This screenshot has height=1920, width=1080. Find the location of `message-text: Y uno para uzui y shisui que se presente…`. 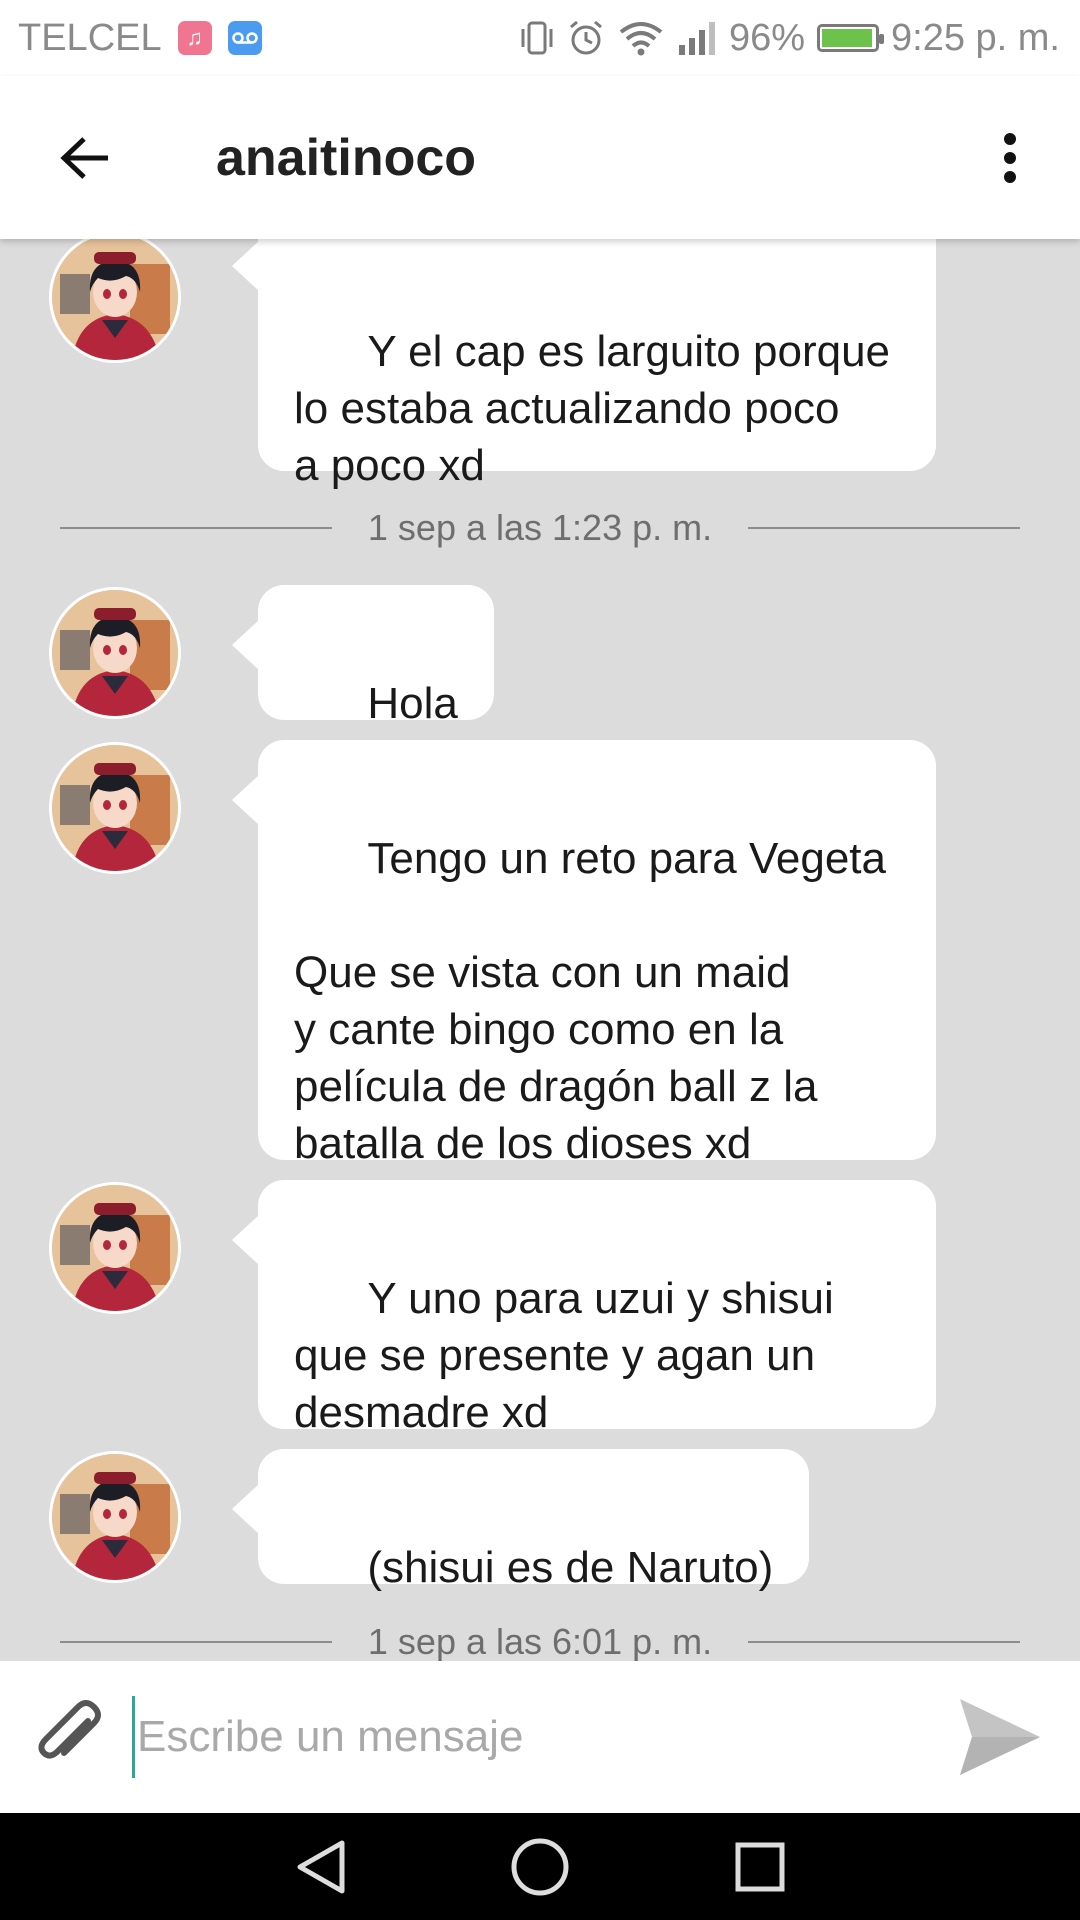

message-text: Y uno para uzui y shisui que se presente… is located at coordinates (564, 1355).